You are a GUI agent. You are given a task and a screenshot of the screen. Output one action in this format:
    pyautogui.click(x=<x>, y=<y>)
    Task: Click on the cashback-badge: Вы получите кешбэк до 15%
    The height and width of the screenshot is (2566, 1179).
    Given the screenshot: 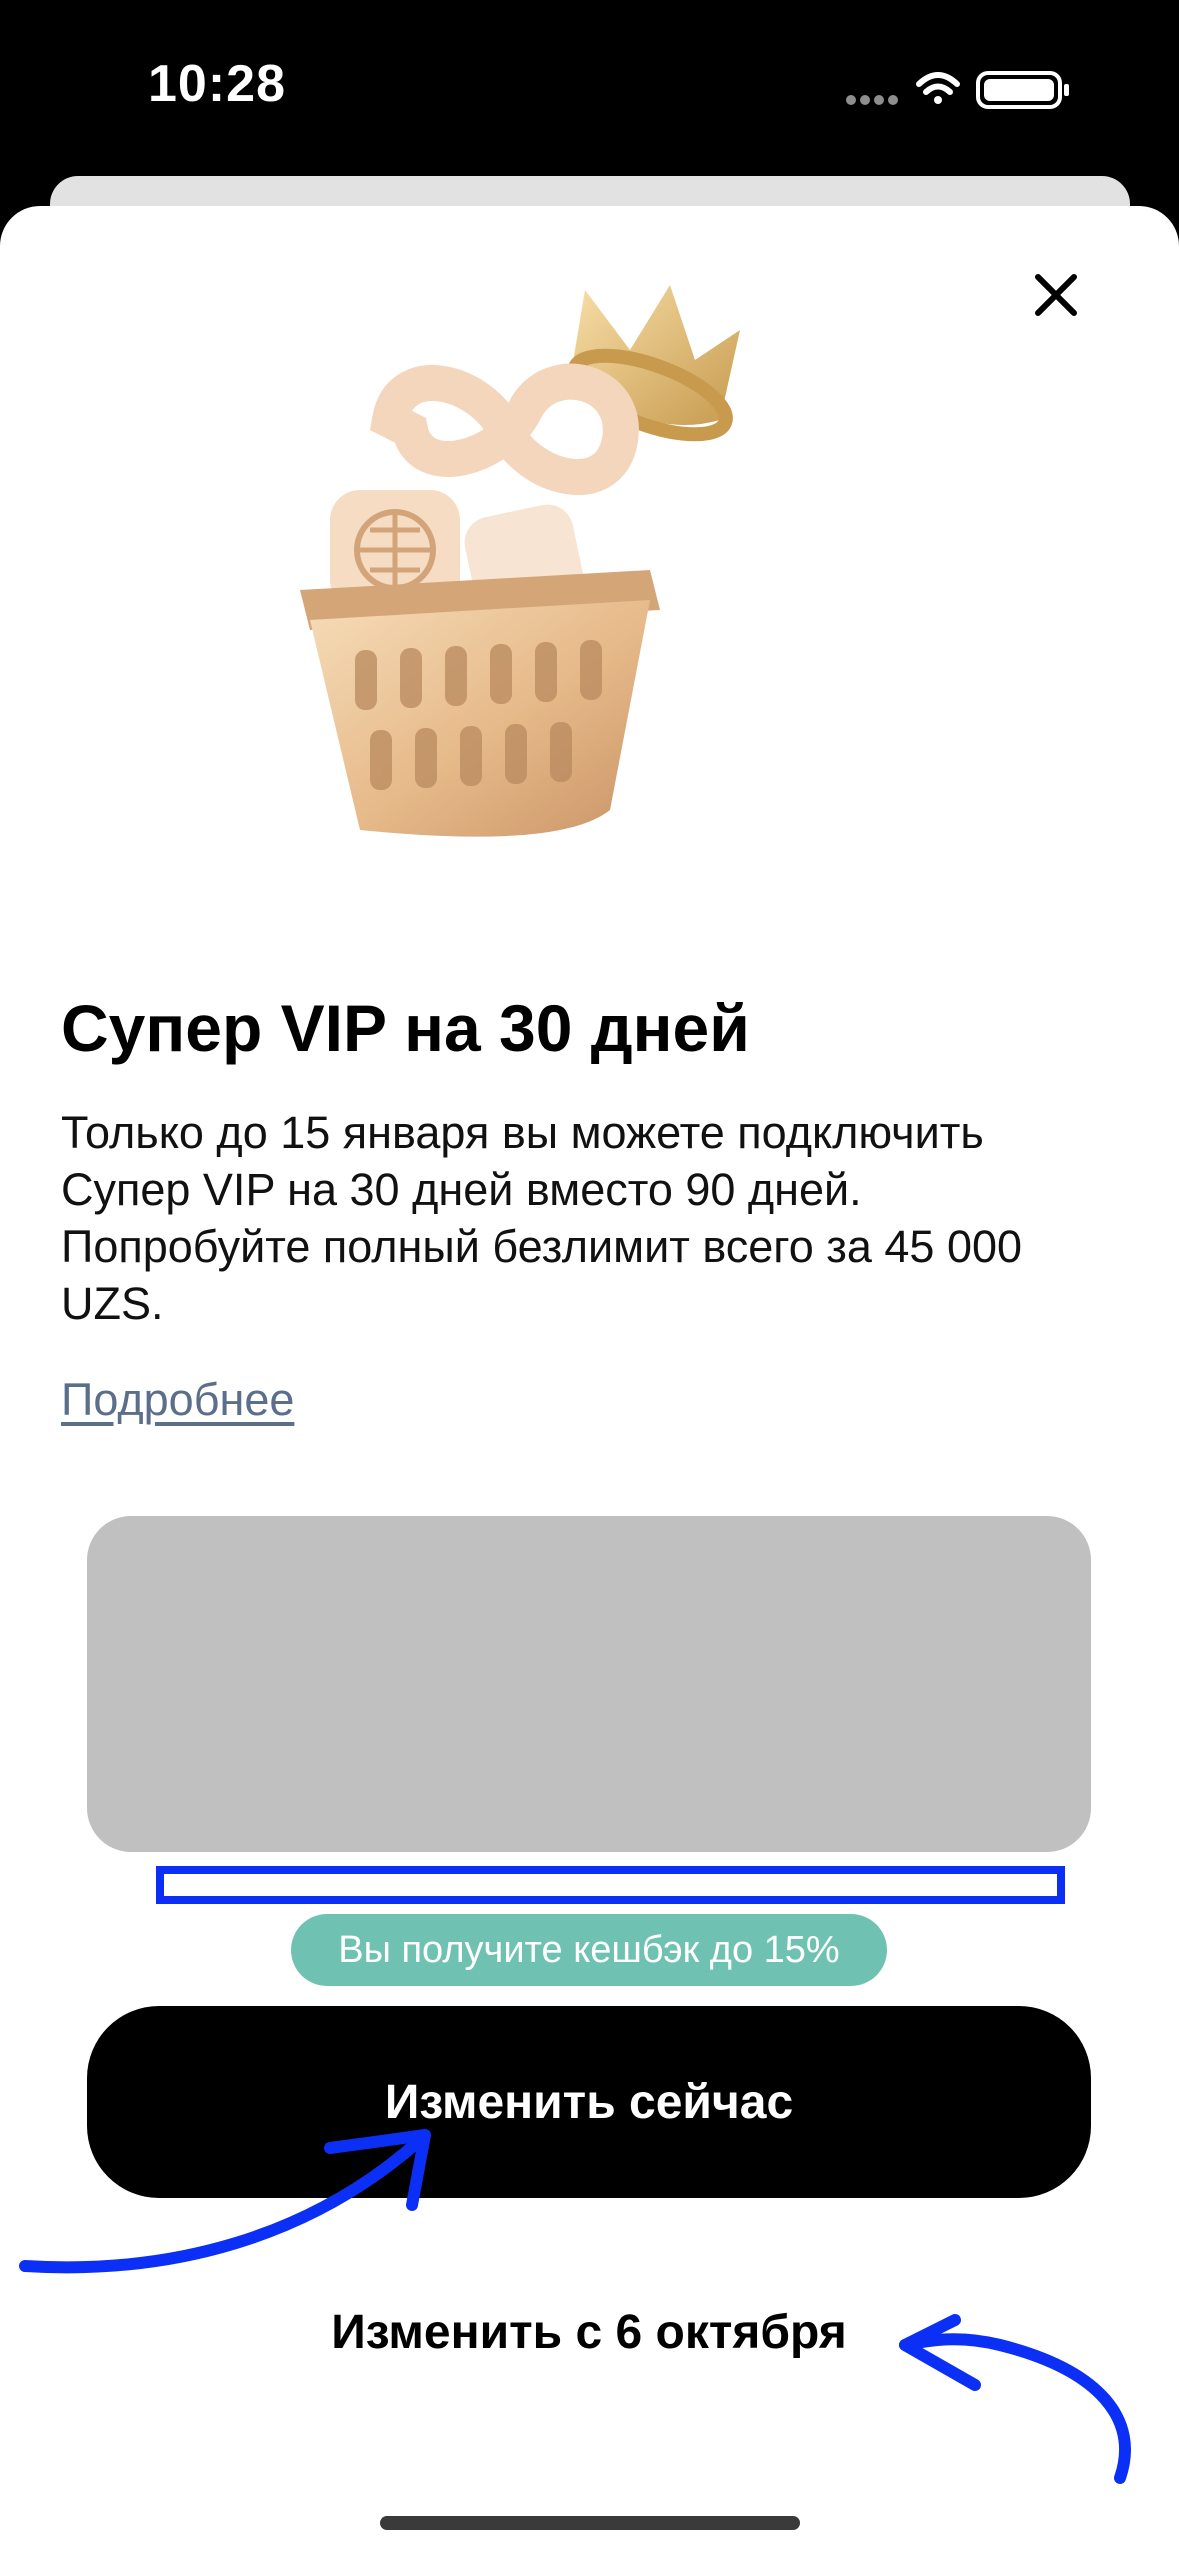 What is the action you would take?
    pyautogui.click(x=589, y=1950)
    